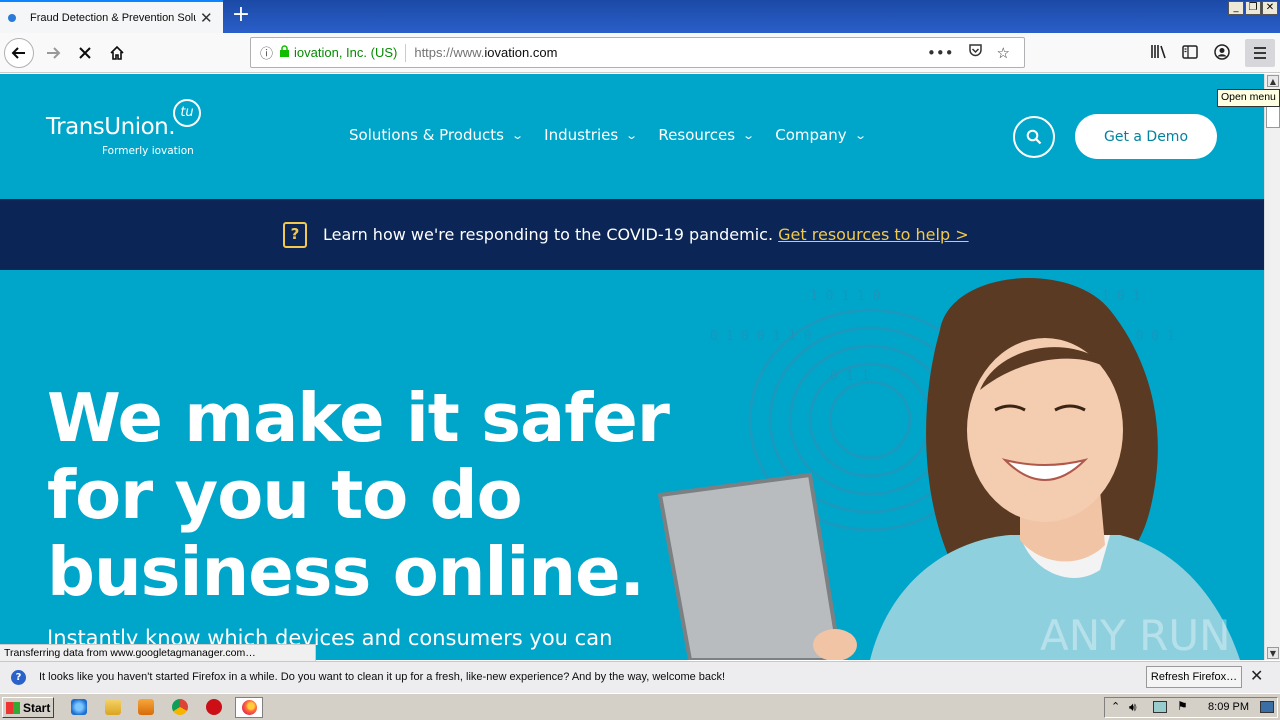  Describe the element at coordinates (640, 706) in the screenshot. I see `windows-taskbar: Start ⌃ 🔊︎ ⚑ 8:09 PM` at that location.